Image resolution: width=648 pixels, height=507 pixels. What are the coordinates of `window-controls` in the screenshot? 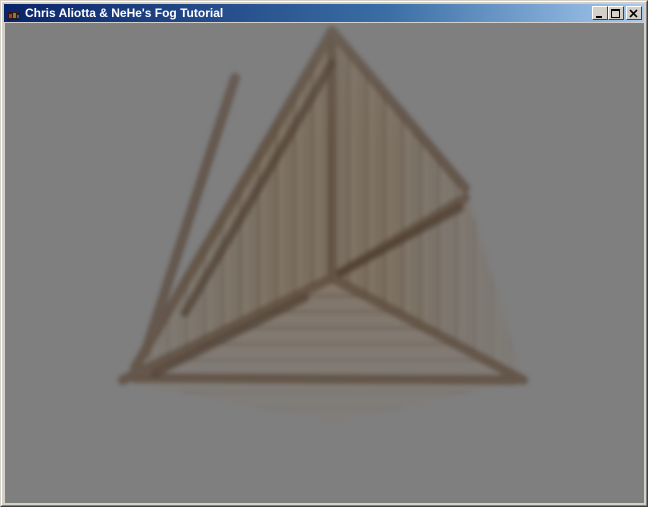 It's located at (617, 13).